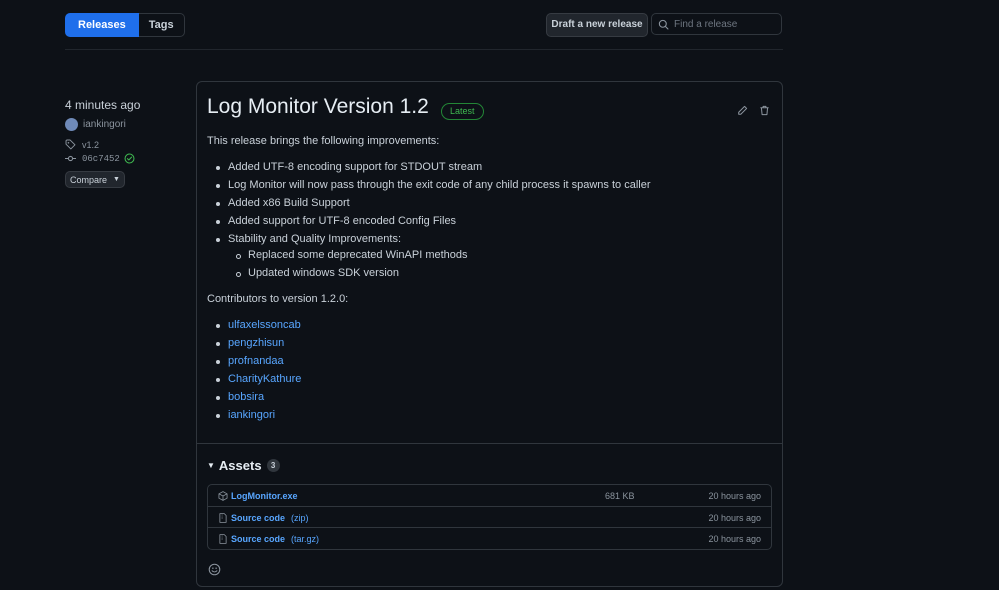 Image resolution: width=999 pixels, height=590 pixels. What do you see at coordinates (663, 24) in the screenshot?
I see `search-icon` at bounding box center [663, 24].